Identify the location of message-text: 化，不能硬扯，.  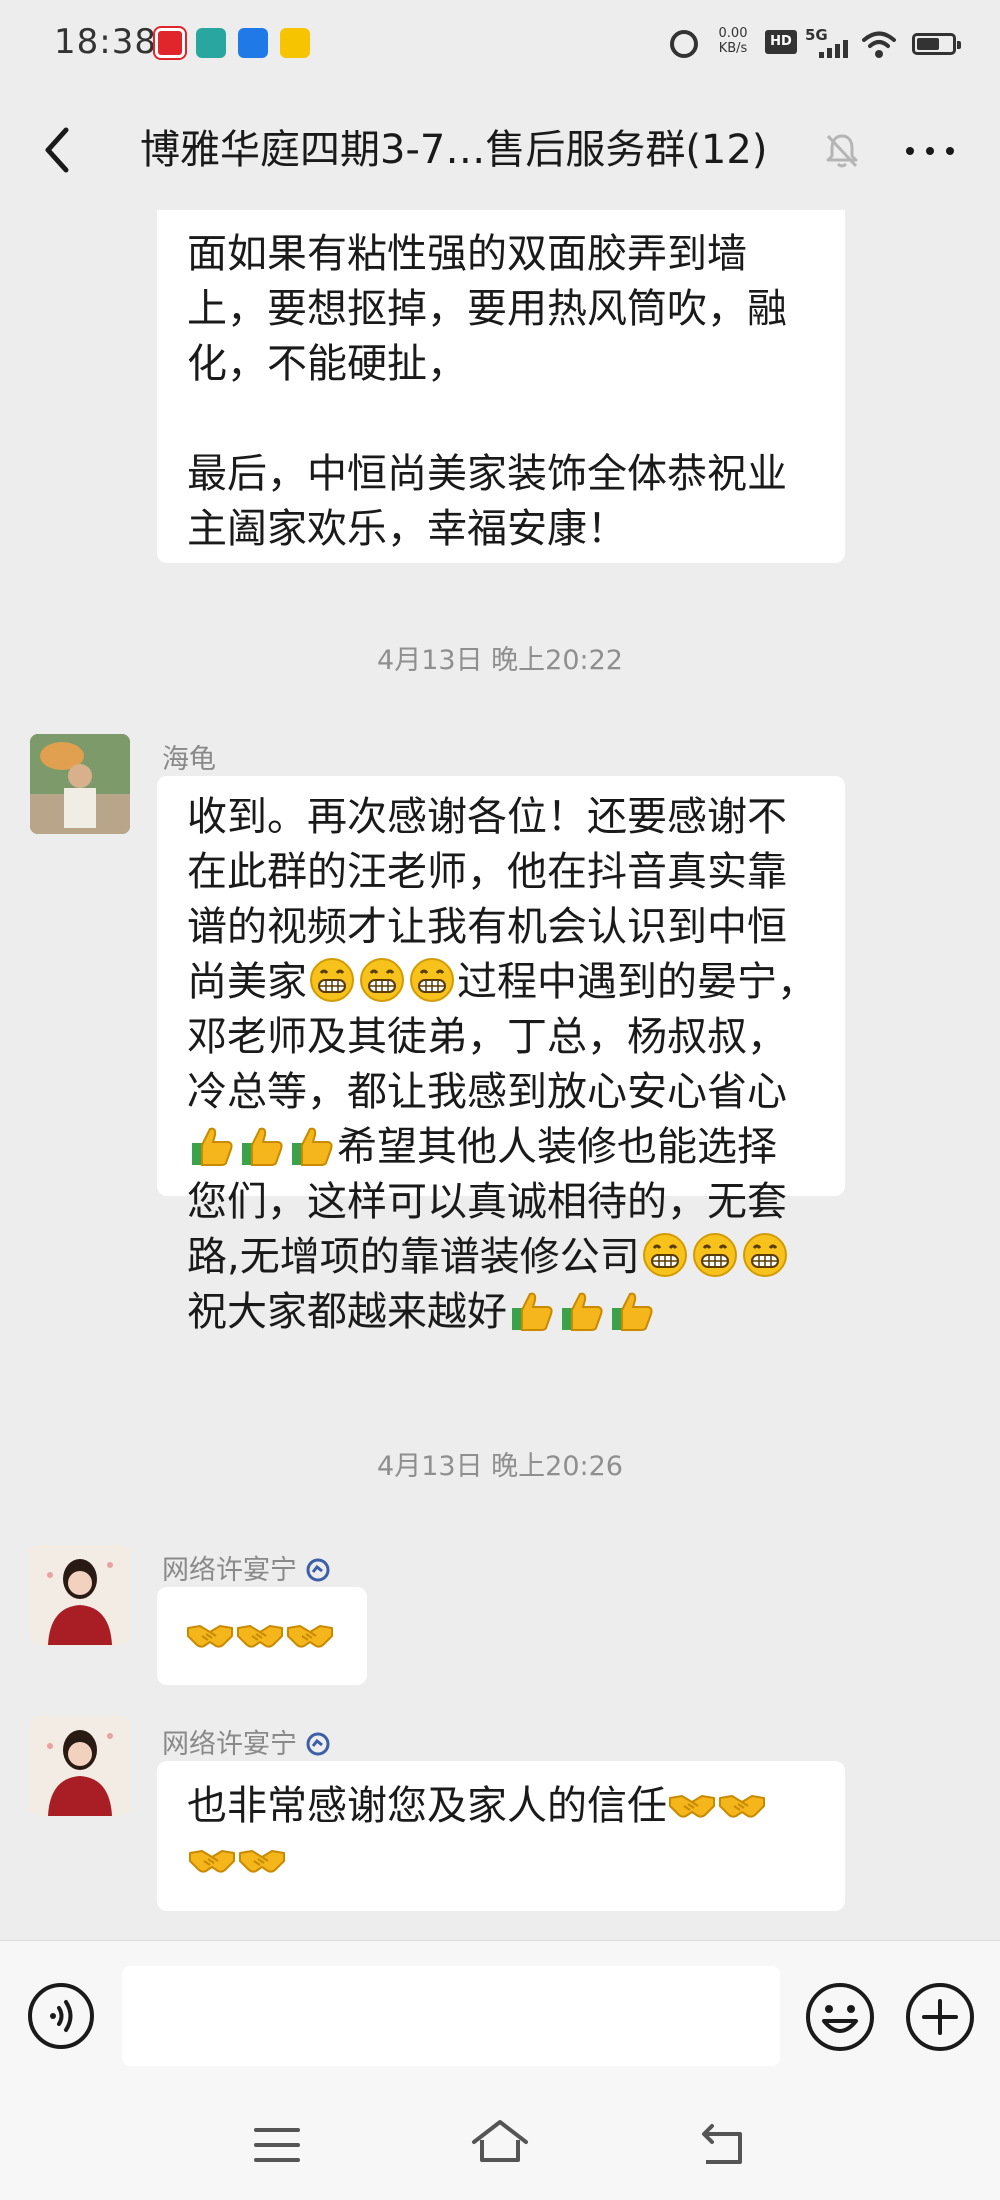
(327, 364).